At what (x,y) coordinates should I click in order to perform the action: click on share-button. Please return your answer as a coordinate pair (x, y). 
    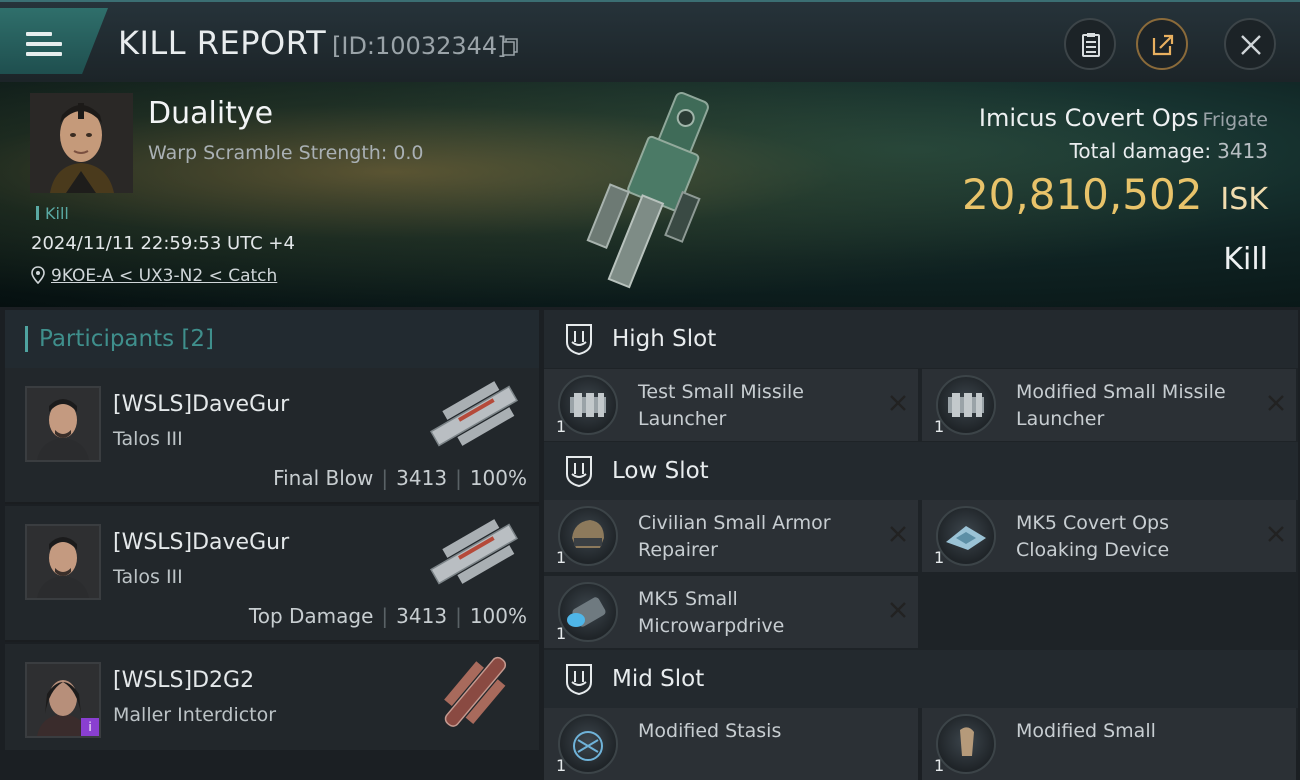
    Looking at the image, I should click on (1162, 44).